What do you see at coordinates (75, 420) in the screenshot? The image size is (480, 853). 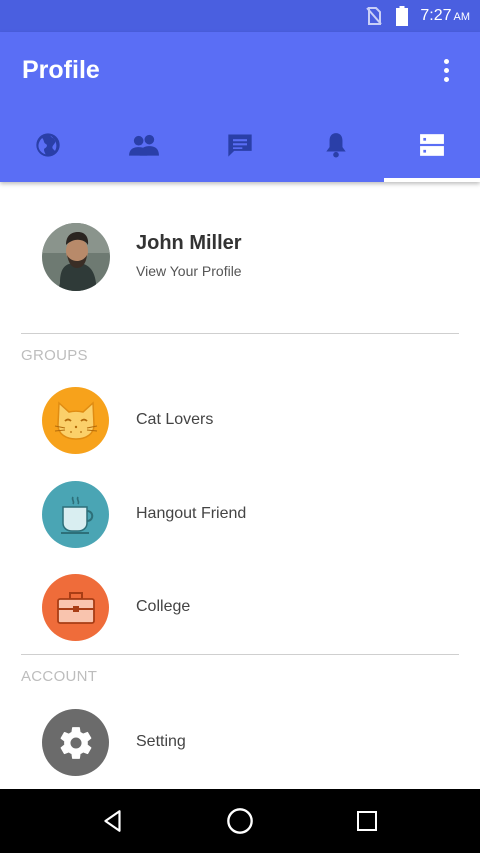 I see `cat-icon` at bounding box center [75, 420].